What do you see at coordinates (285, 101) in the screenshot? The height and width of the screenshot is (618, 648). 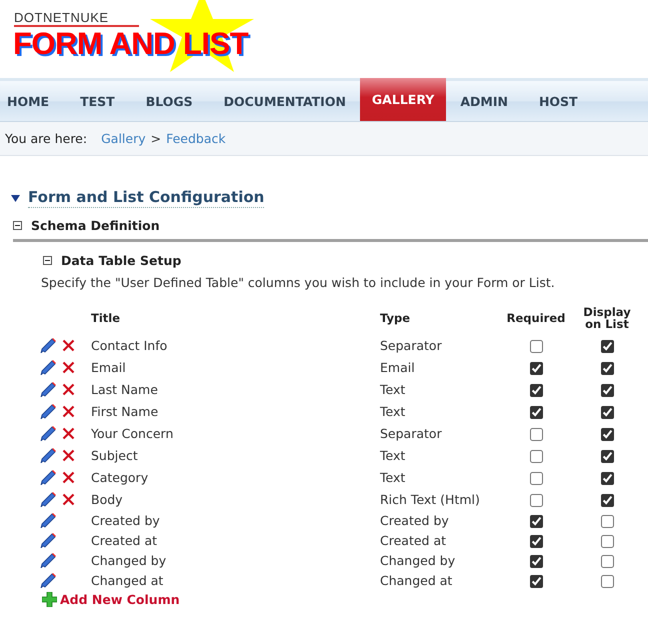 I see `nav-tab: DOCUMENTATION` at bounding box center [285, 101].